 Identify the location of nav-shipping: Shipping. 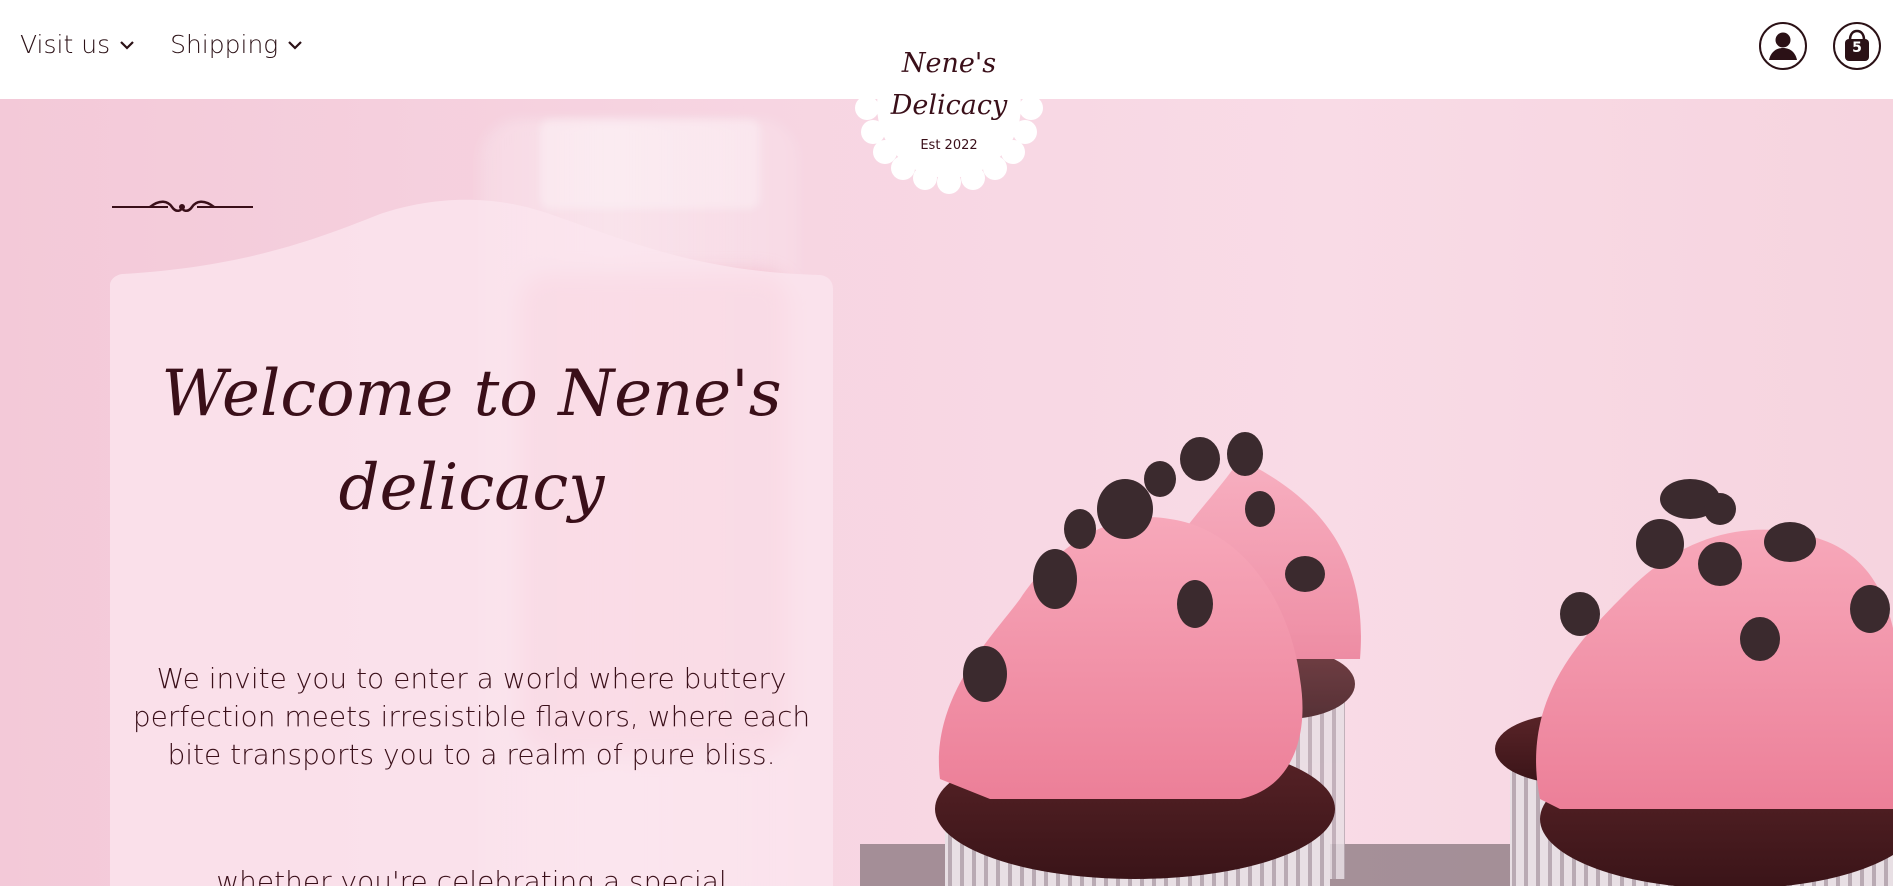
(237, 44).